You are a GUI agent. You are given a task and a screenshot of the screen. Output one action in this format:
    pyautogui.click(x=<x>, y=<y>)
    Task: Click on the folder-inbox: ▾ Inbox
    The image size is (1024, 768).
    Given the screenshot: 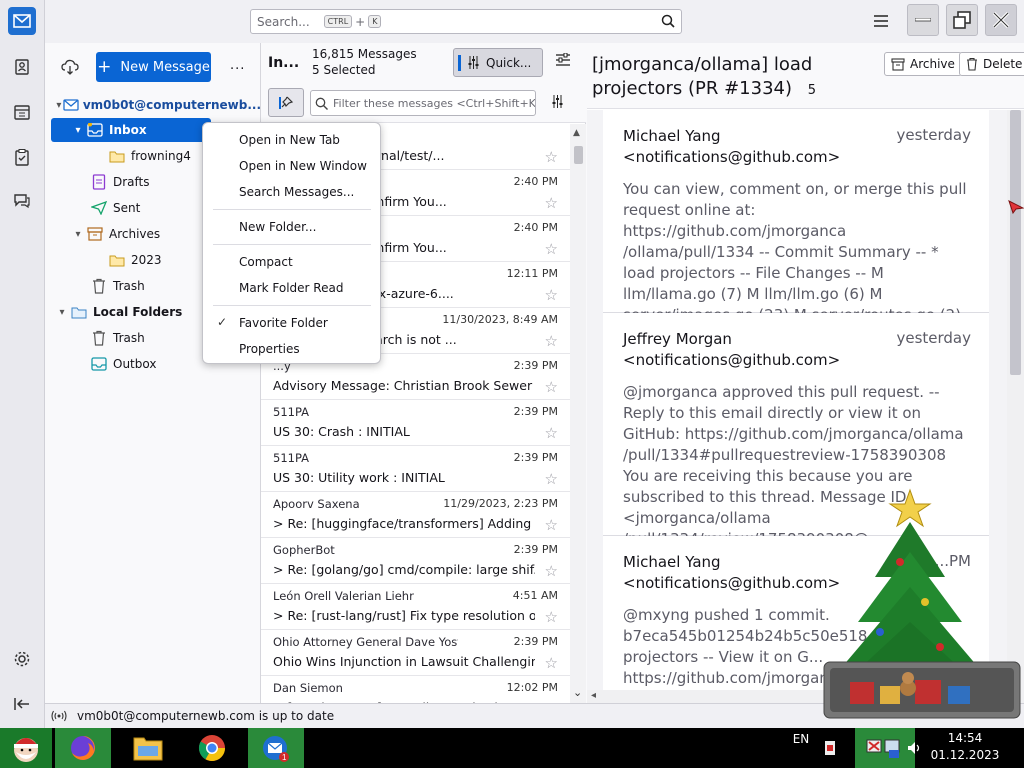 What is the action you would take?
    pyautogui.click(x=131, y=130)
    